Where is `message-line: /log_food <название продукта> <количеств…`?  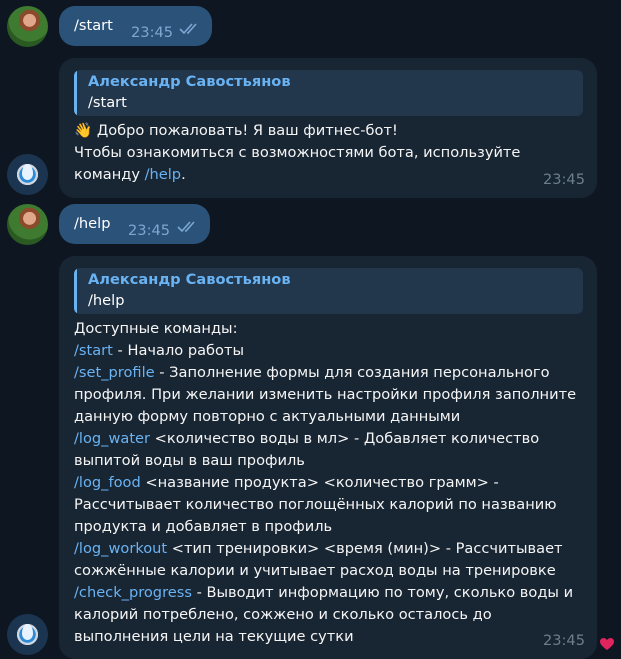
message-line: /log_food <название продукта> <количеств… is located at coordinates (286, 482).